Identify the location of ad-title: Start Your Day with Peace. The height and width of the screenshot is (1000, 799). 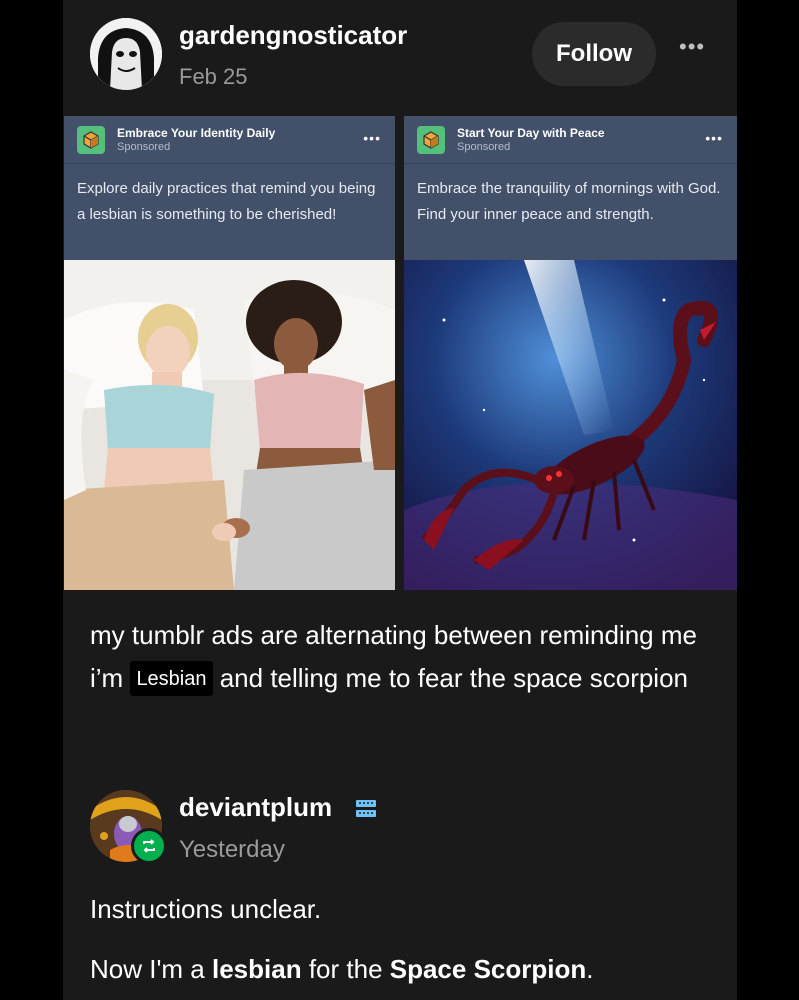
(531, 133).